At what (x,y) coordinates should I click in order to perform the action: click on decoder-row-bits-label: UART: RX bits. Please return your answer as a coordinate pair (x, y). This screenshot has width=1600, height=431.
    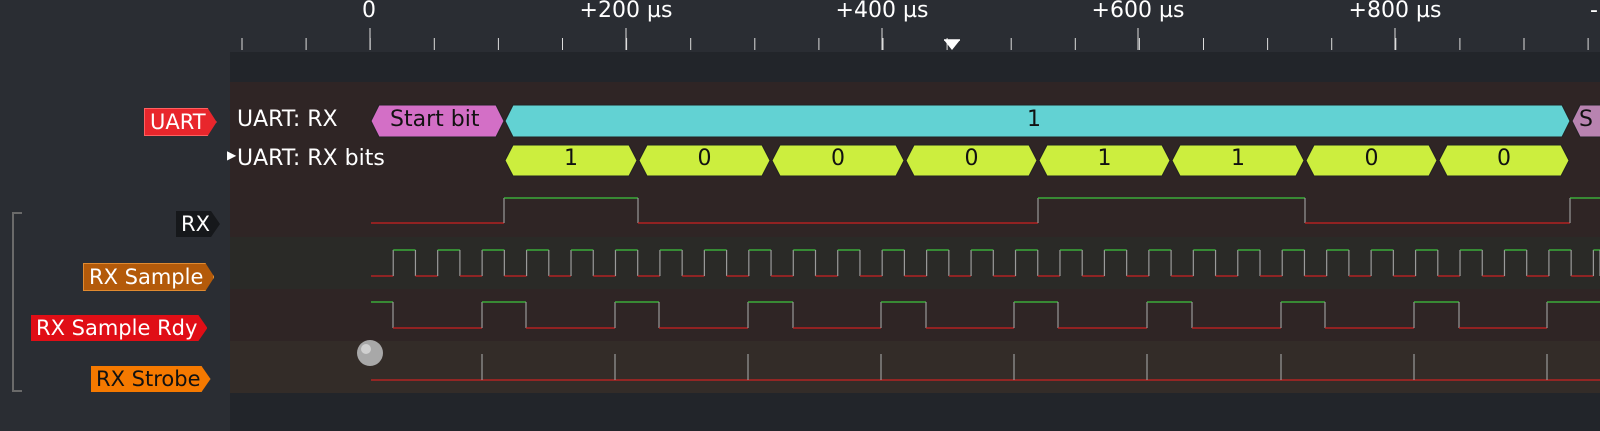
    Looking at the image, I should click on (311, 158).